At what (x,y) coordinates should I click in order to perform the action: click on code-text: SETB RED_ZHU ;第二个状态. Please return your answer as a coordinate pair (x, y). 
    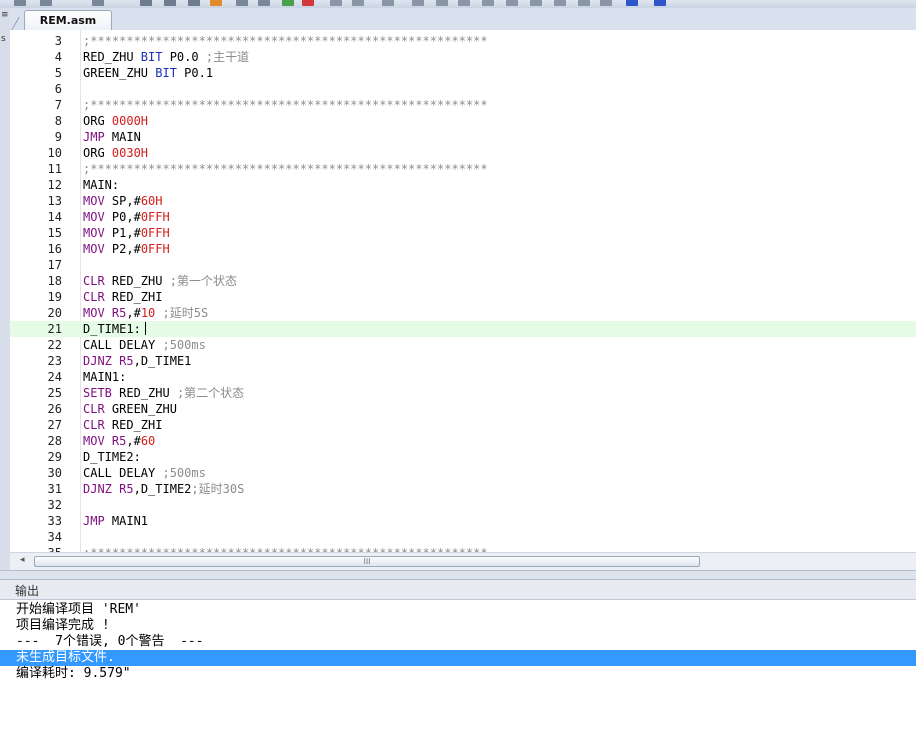
    Looking at the image, I should click on (163, 393).